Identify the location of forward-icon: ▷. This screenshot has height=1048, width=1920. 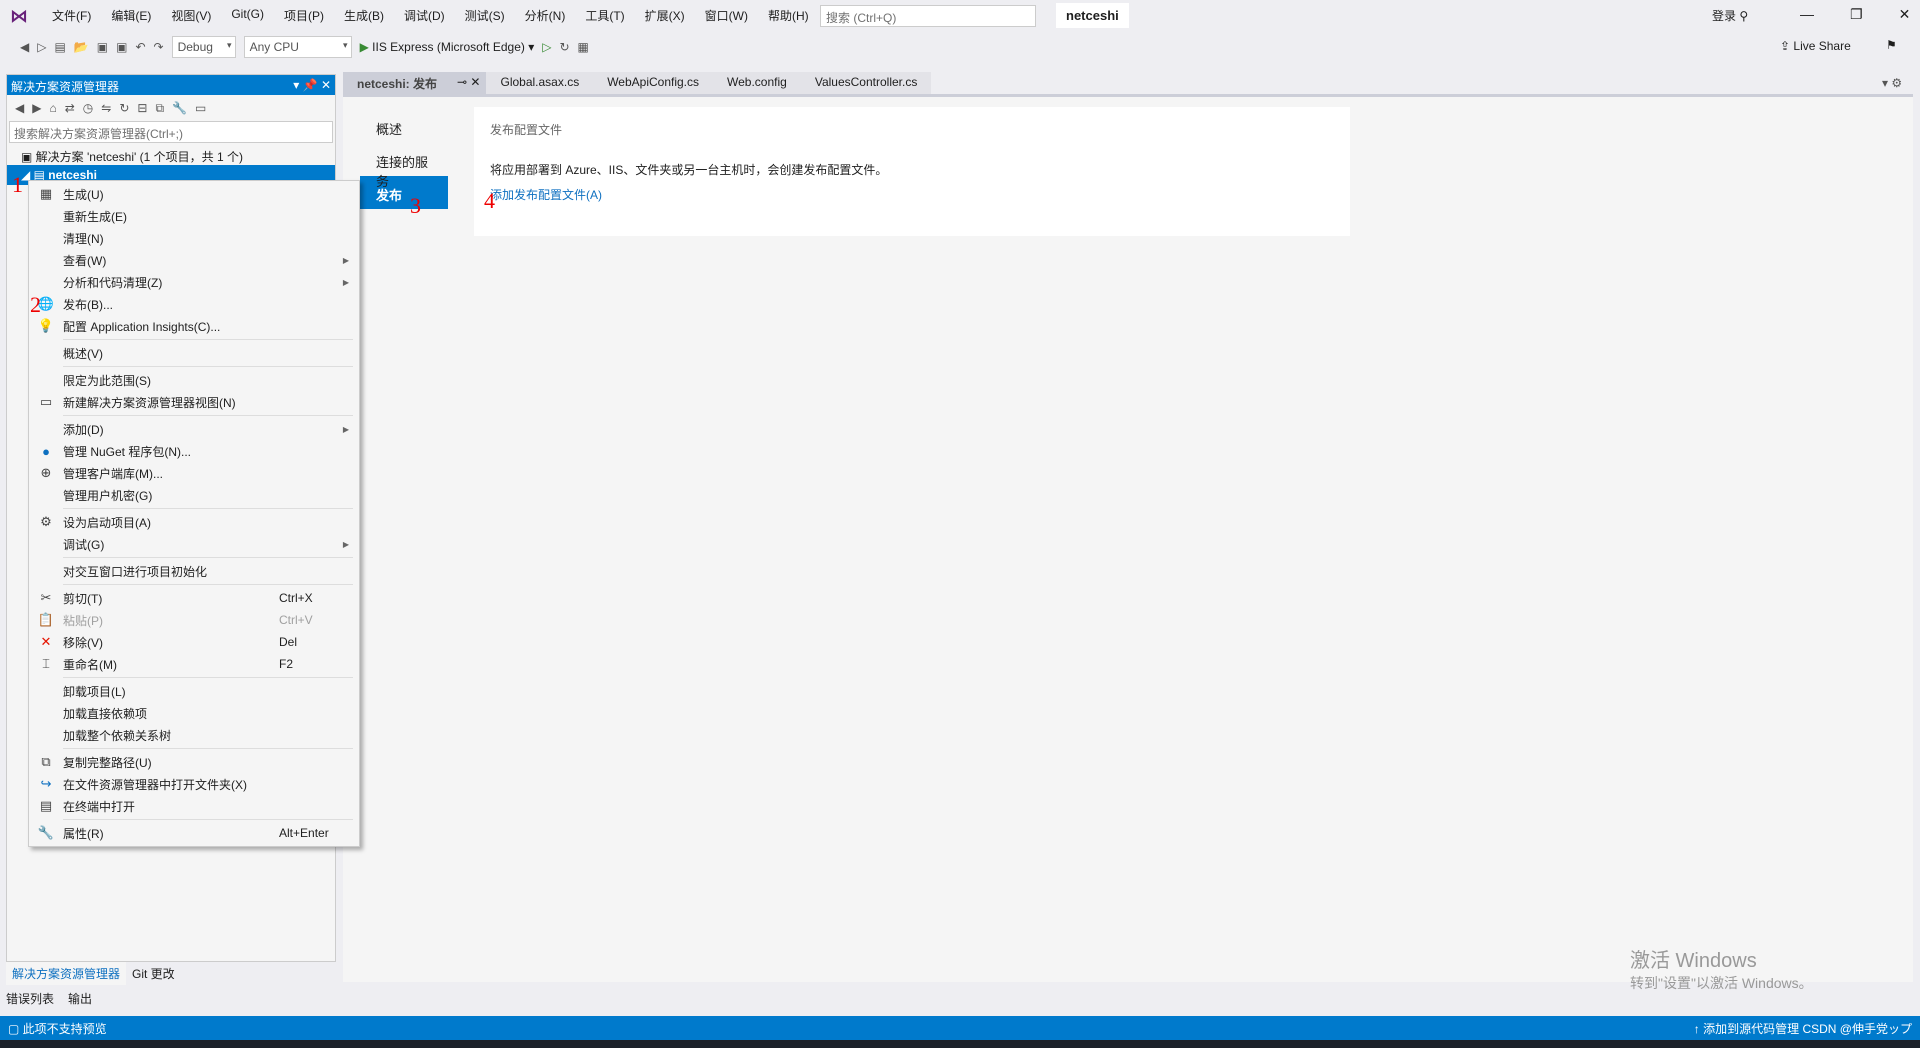
(41, 47).